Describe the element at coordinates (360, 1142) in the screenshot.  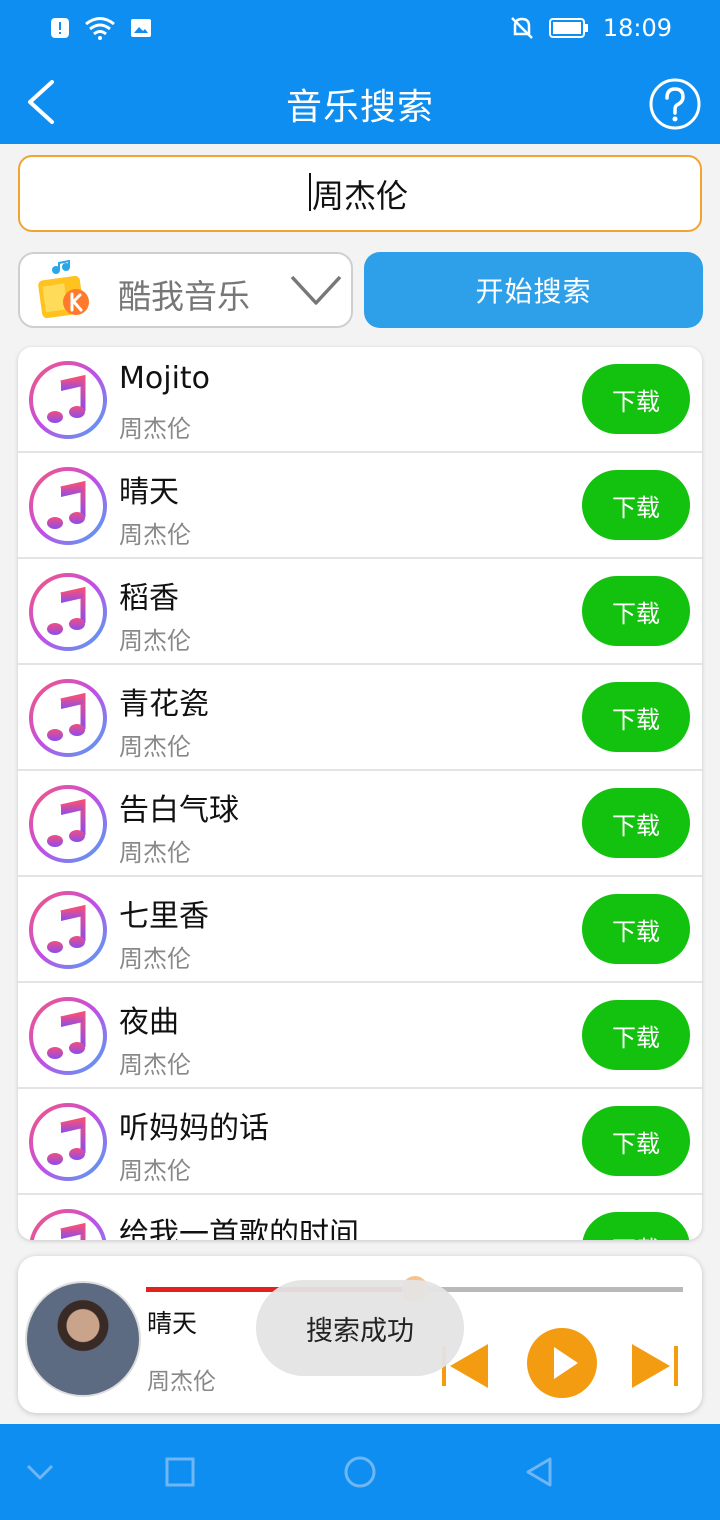
I see `song-list-item: 听妈妈的话周杰伦 下载` at that location.